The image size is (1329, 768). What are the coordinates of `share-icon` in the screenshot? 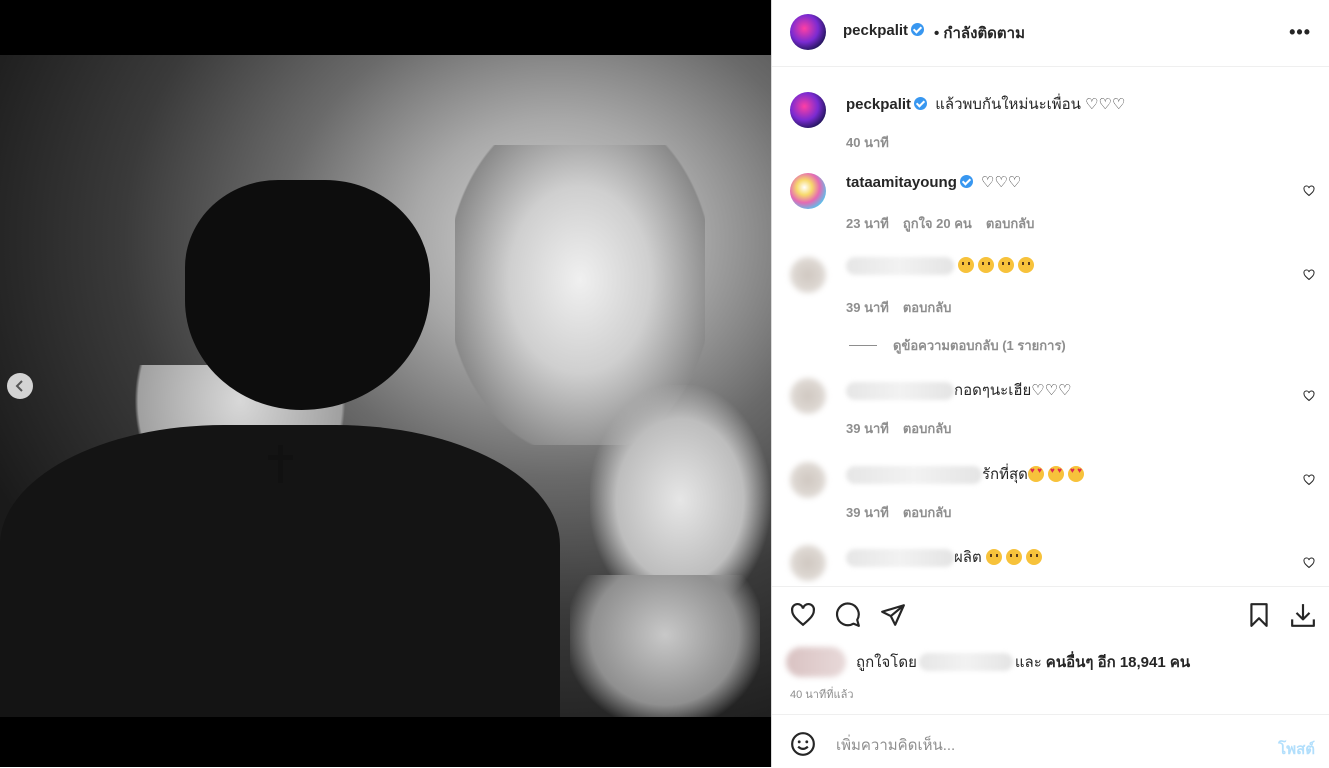 It's located at (893, 615).